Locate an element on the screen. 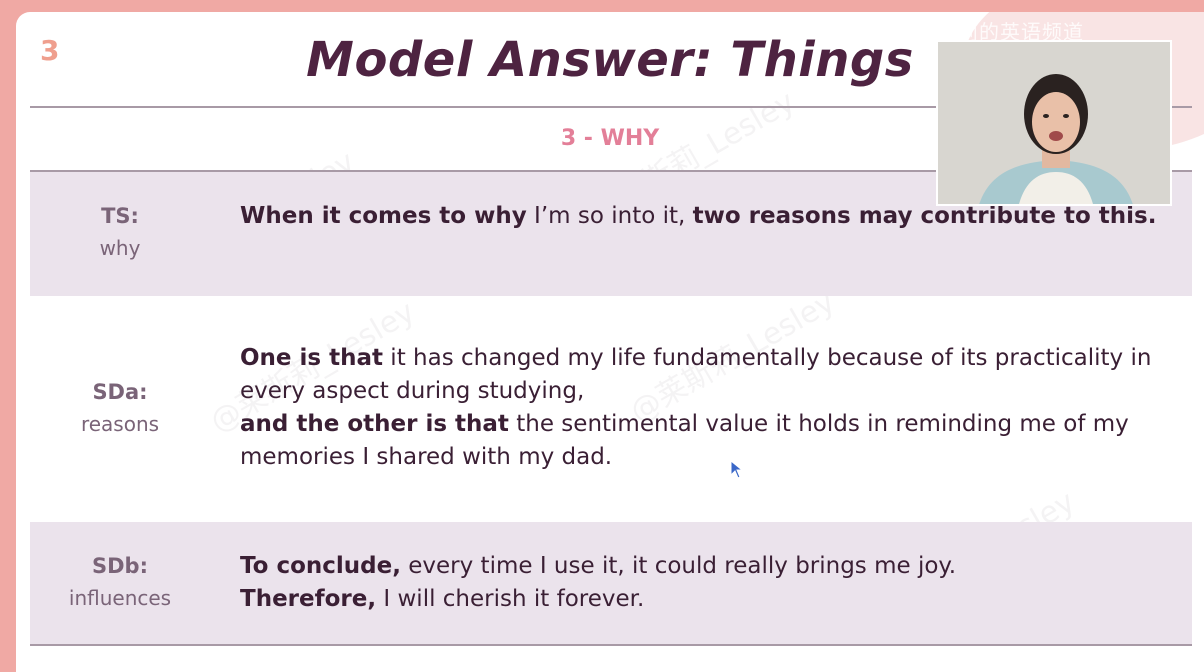 The width and height of the screenshot is (1204, 672). content-line: Therefore, I will cherish it forever. is located at coordinates (701, 599).